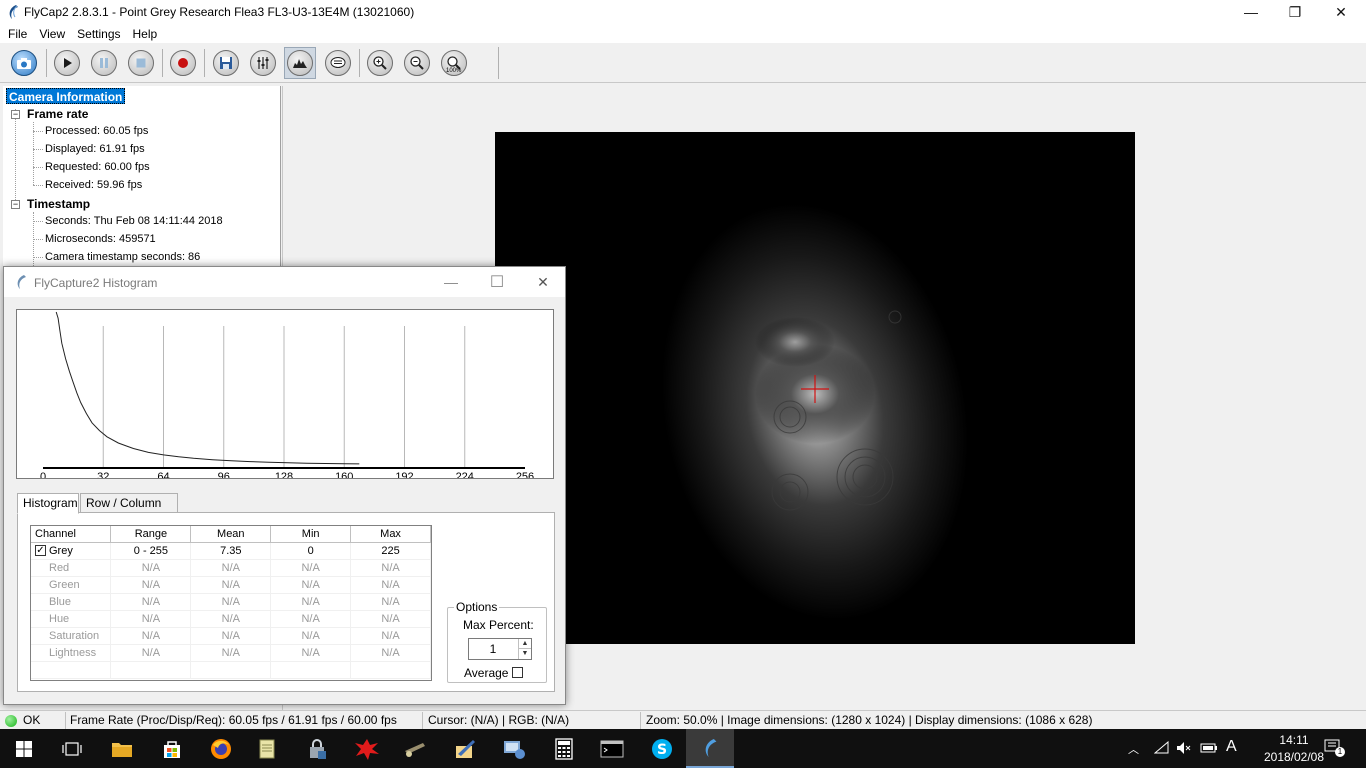 This screenshot has height=768, width=1366. What do you see at coordinates (493, 649) in the screenshot?
I see `max-percent-value: 1` at bounding box center [493, 649].